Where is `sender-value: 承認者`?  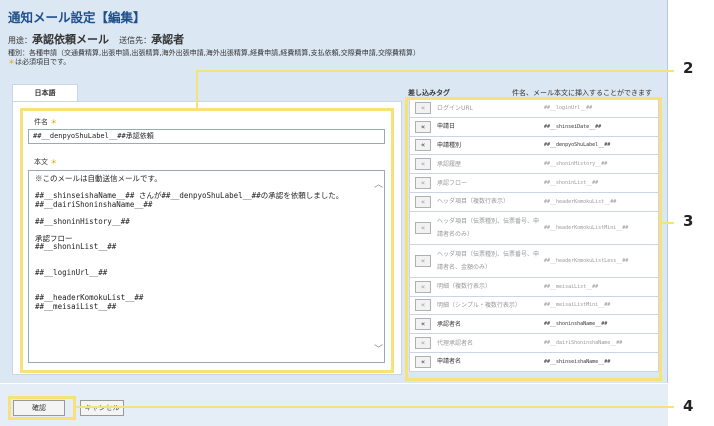 sender-value: 承認者 is located at coordinates (168, 39).